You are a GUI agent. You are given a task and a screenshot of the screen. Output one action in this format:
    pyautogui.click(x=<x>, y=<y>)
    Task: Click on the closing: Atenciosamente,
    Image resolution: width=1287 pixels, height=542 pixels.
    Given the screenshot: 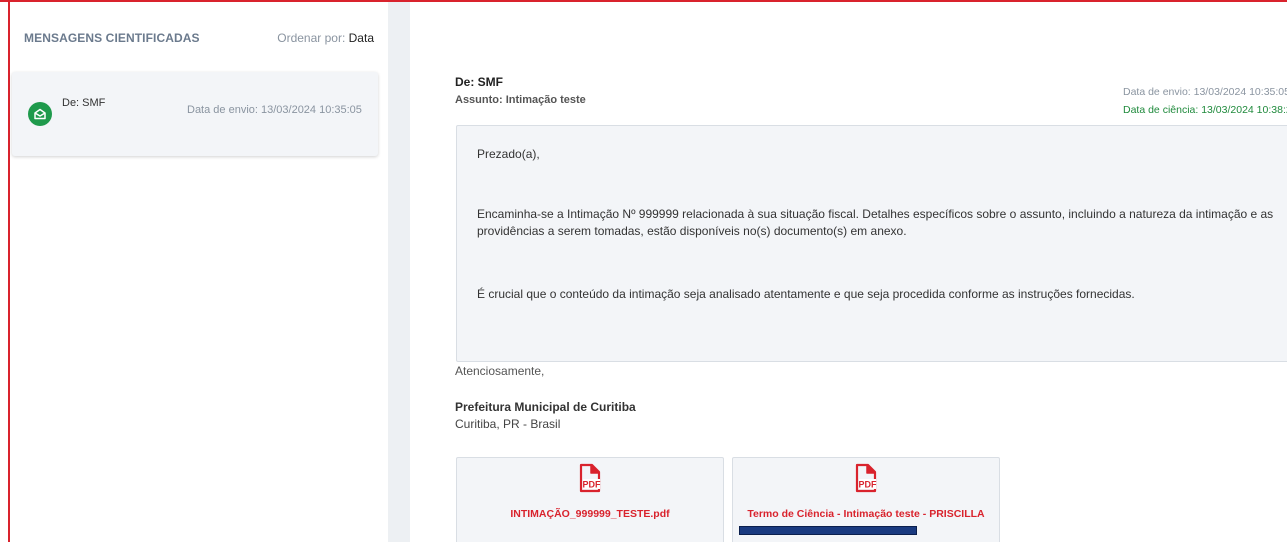 What is the action you would take?
    pyautogui.click(x=500, y=371)
    